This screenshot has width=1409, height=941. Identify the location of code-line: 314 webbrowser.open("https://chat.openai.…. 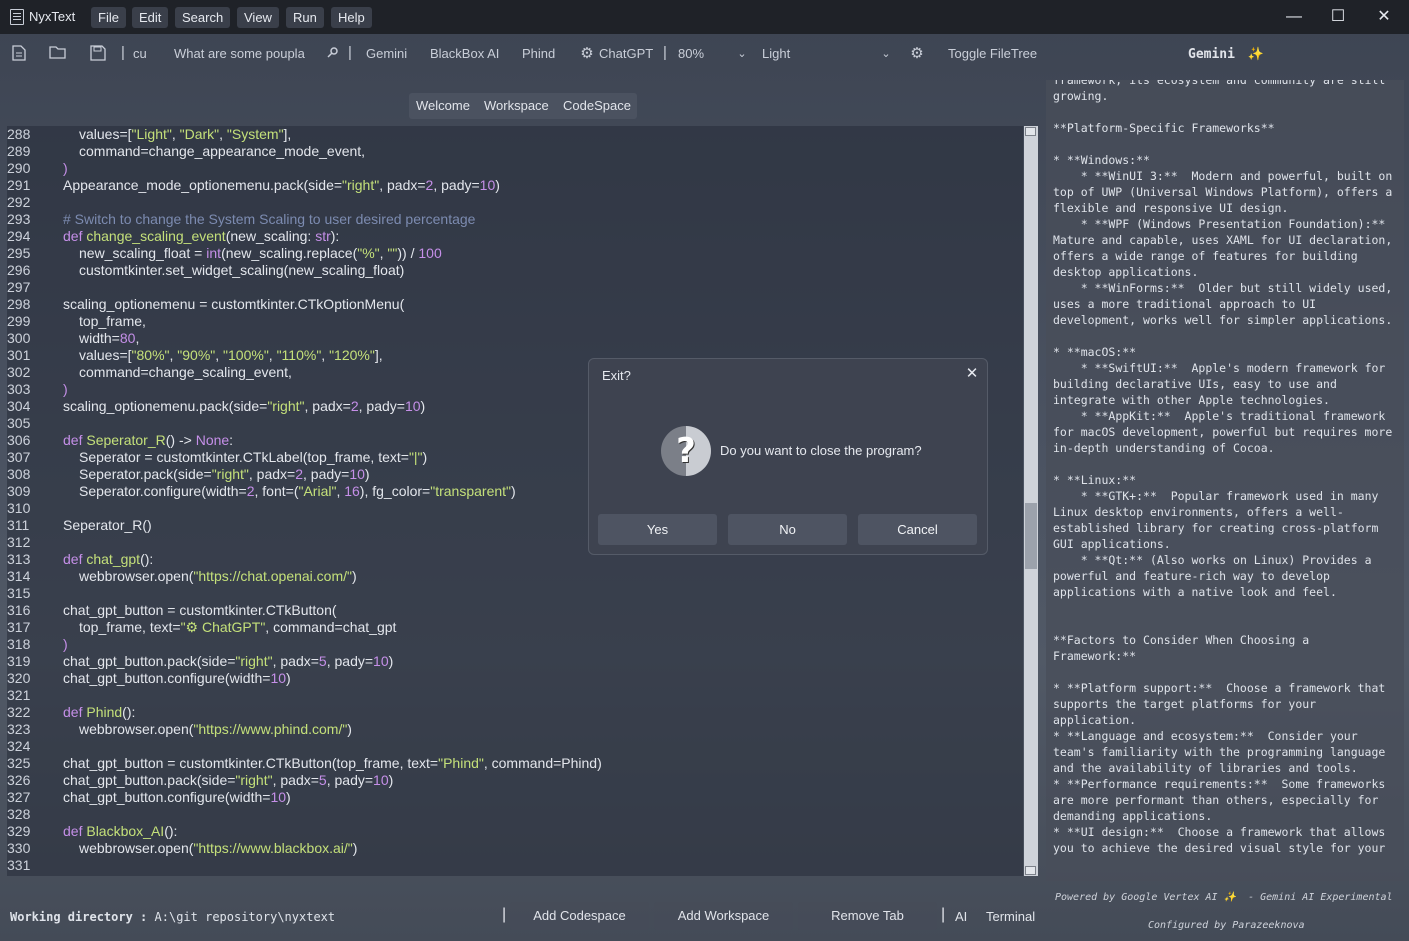
(182, 576).